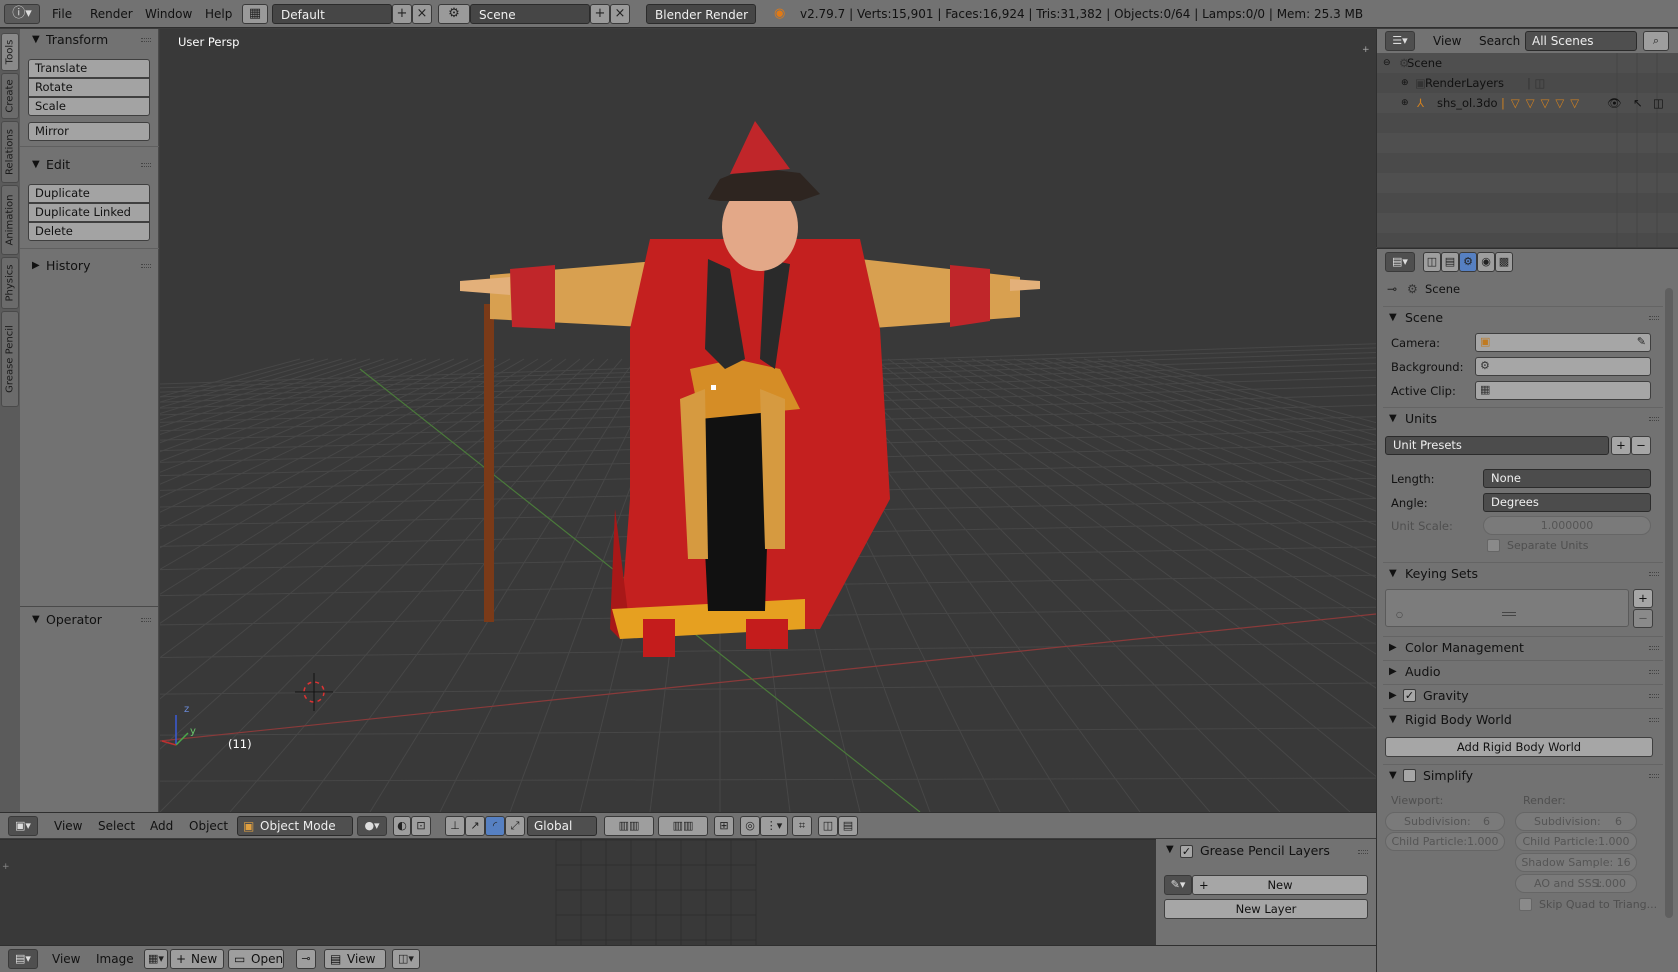 The image size is (1678, 972). I want to click on scale-button: Scale, so click(89, 106).